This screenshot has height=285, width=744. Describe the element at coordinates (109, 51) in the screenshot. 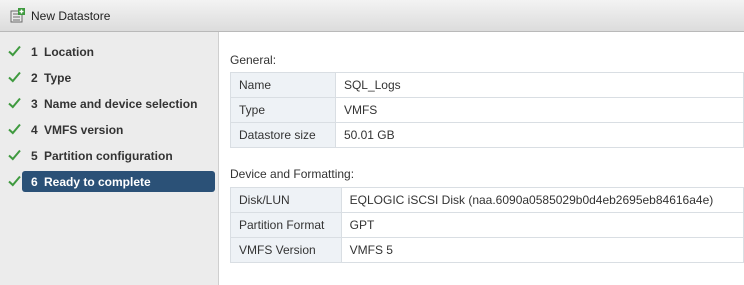

I see `step-location: 1 Location` at that location.